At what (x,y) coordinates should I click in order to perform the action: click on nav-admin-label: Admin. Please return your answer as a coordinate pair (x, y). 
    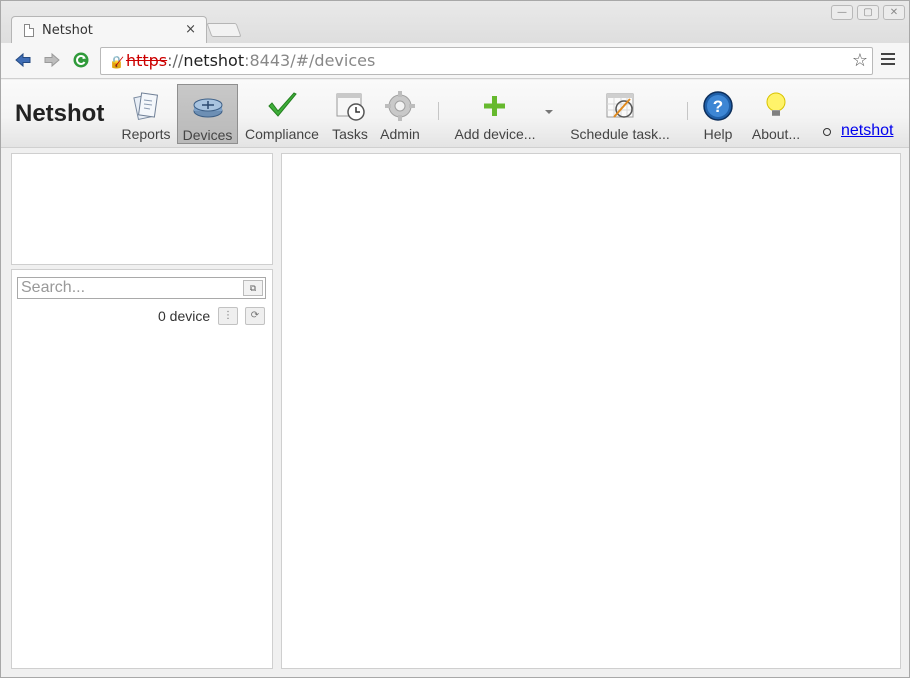
    Looking at the image, I should click on (400, 134).